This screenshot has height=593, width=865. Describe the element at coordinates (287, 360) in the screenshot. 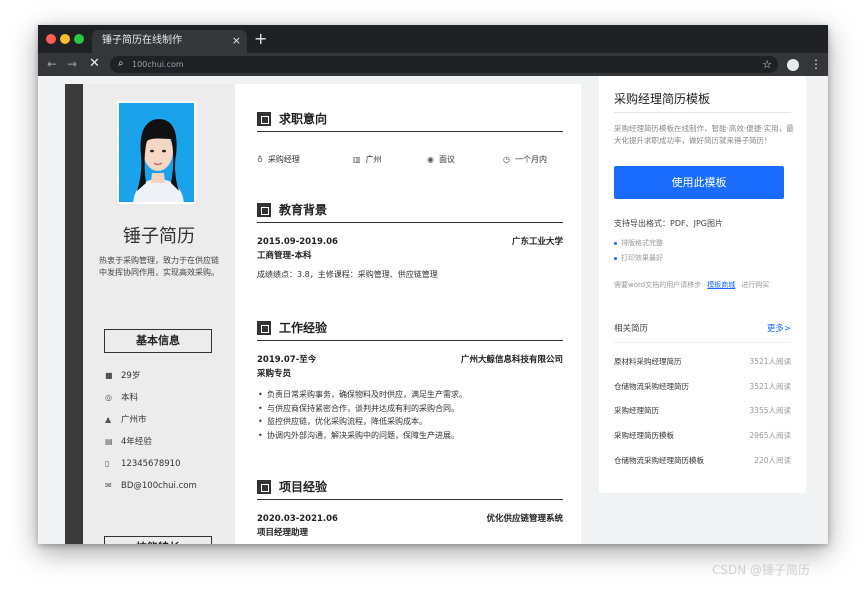

I see `work-dates: 2019.07-至今` at that location.